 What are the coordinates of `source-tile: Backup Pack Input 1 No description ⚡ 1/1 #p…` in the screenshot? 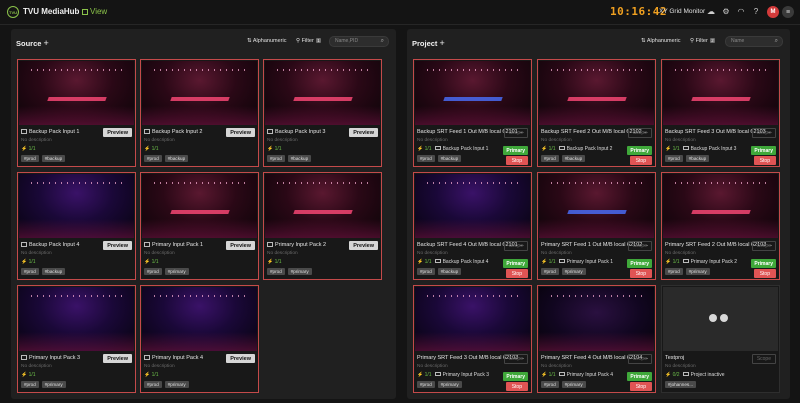 It's located at (76, 113).